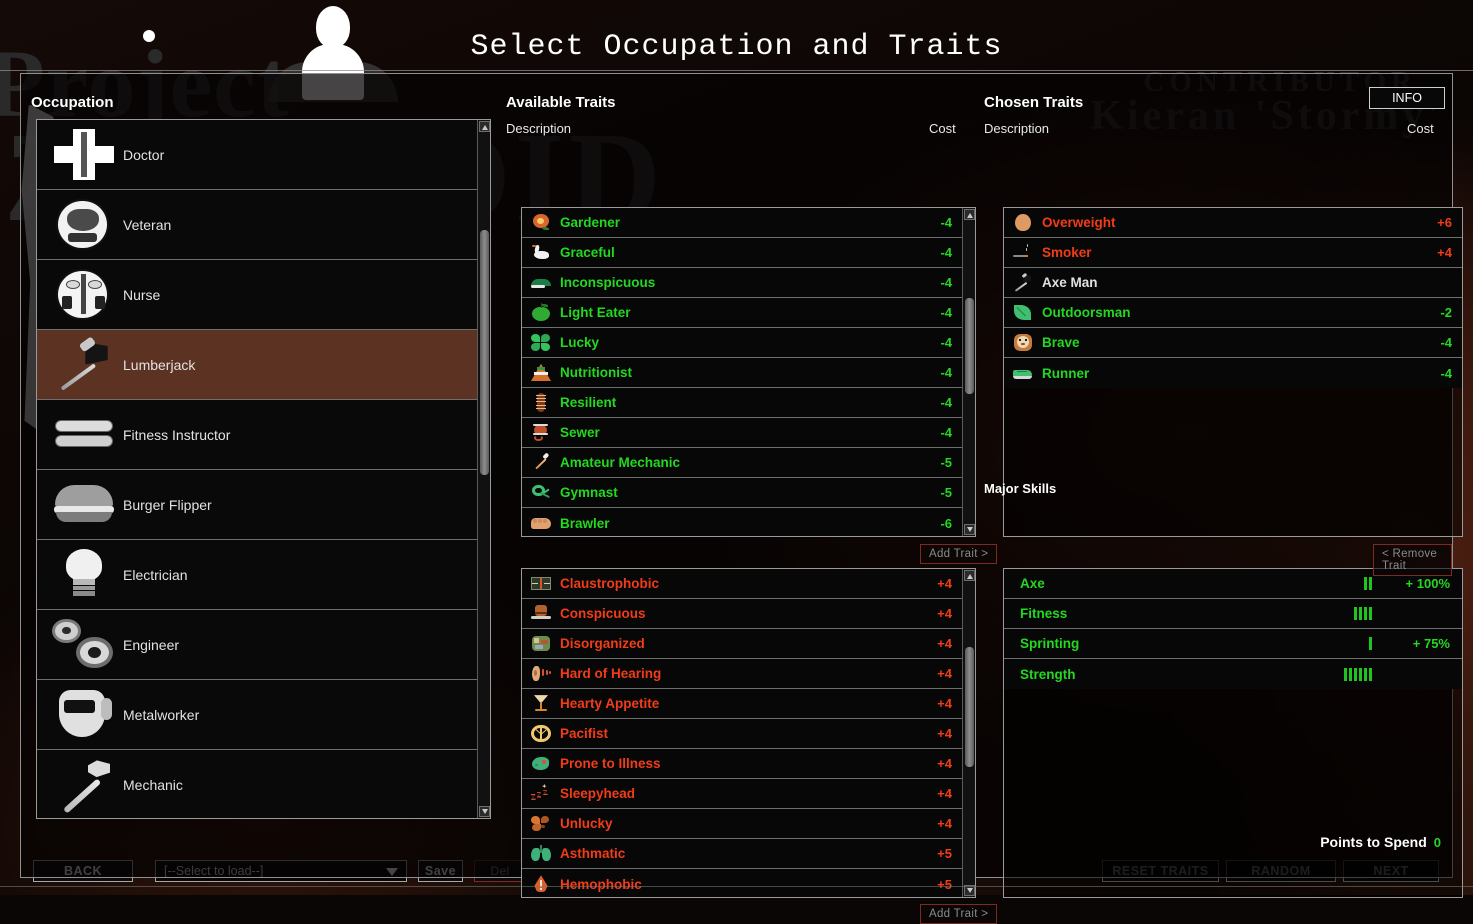 This screenshot has height=924, width=1473. Describe the element at coordinates (1407, 98) in the screenshot. I see `info-button: INFO` at that location.